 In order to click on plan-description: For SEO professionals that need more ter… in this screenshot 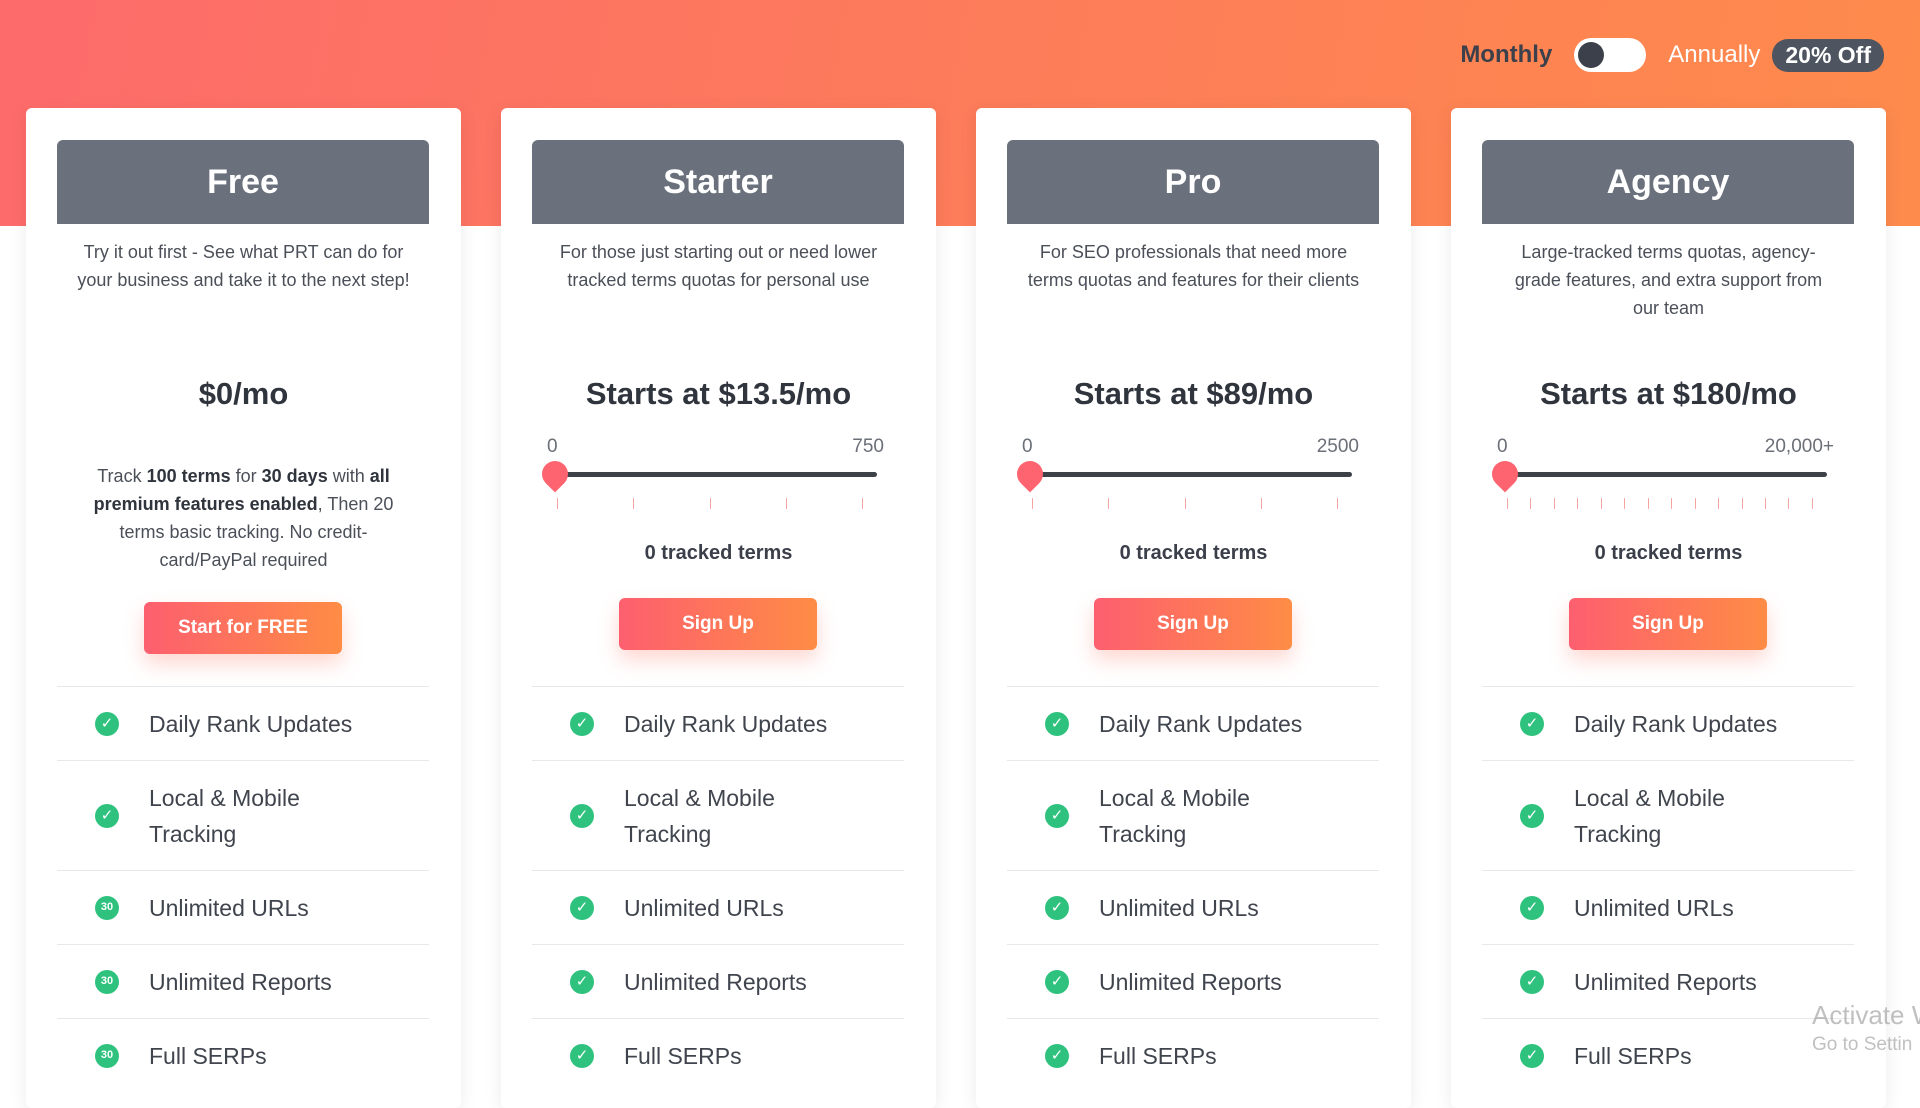, I will do `click(1193, 266)`.